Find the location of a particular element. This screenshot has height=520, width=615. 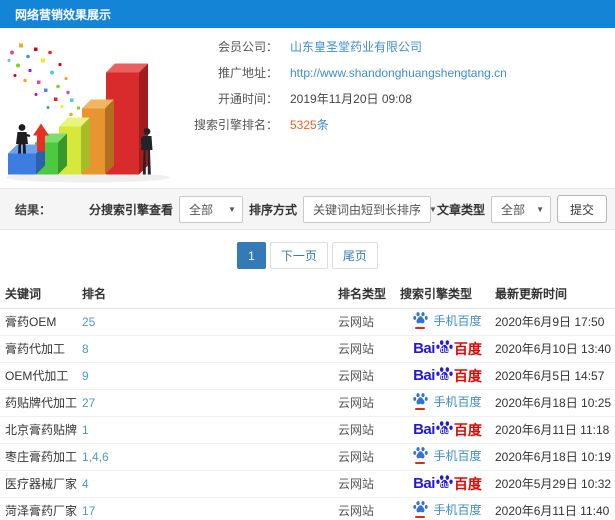

article-type-select: 全部 ▼ is located at coordinates (520, 209).